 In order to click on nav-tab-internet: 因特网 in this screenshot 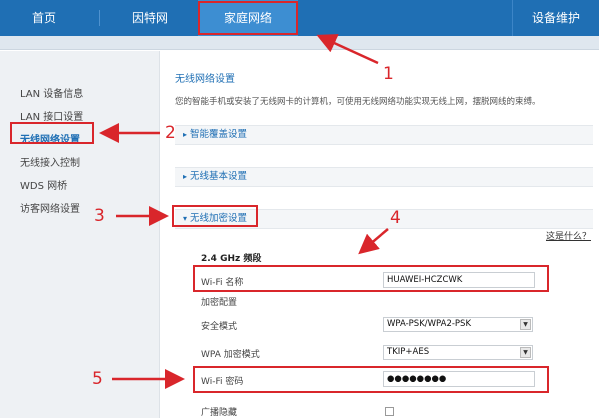, I will do `click(150, 18)`.